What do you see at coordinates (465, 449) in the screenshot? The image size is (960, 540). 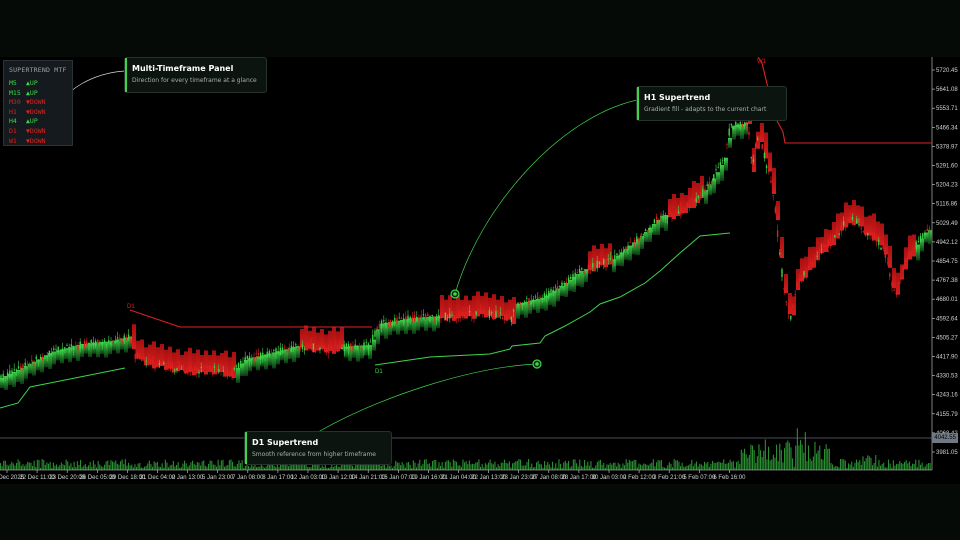 I see `volume-histogram` at bounding box center [465, 449].